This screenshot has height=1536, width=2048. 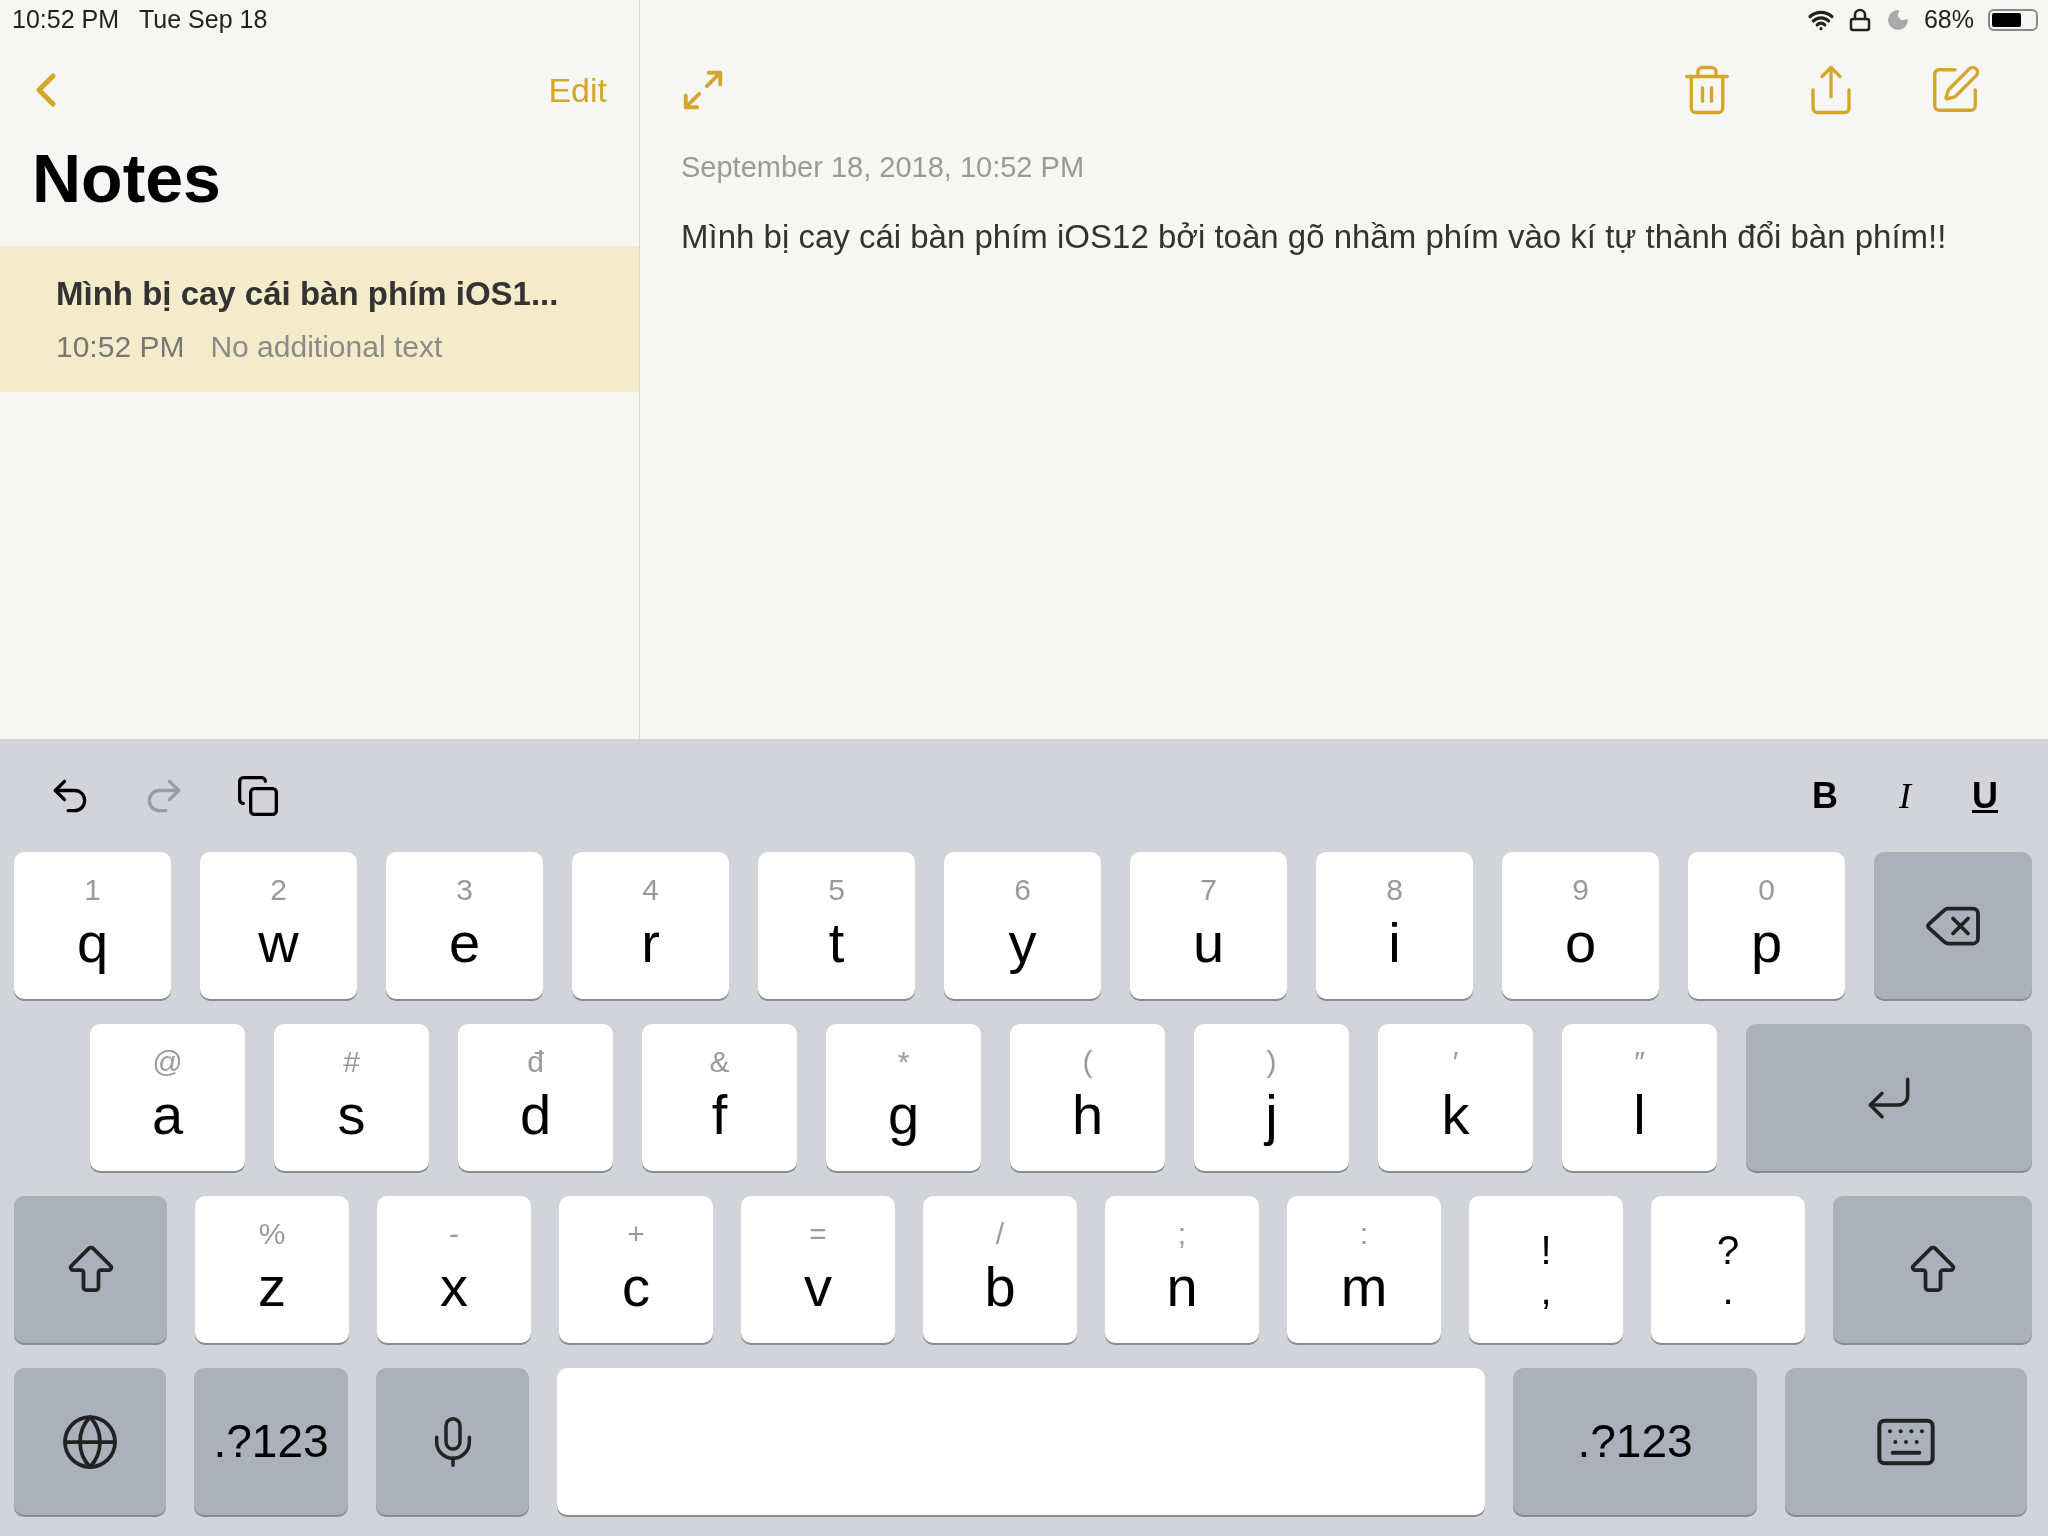 I want to click on key-letter: m, so click(x=1364, y=1286).